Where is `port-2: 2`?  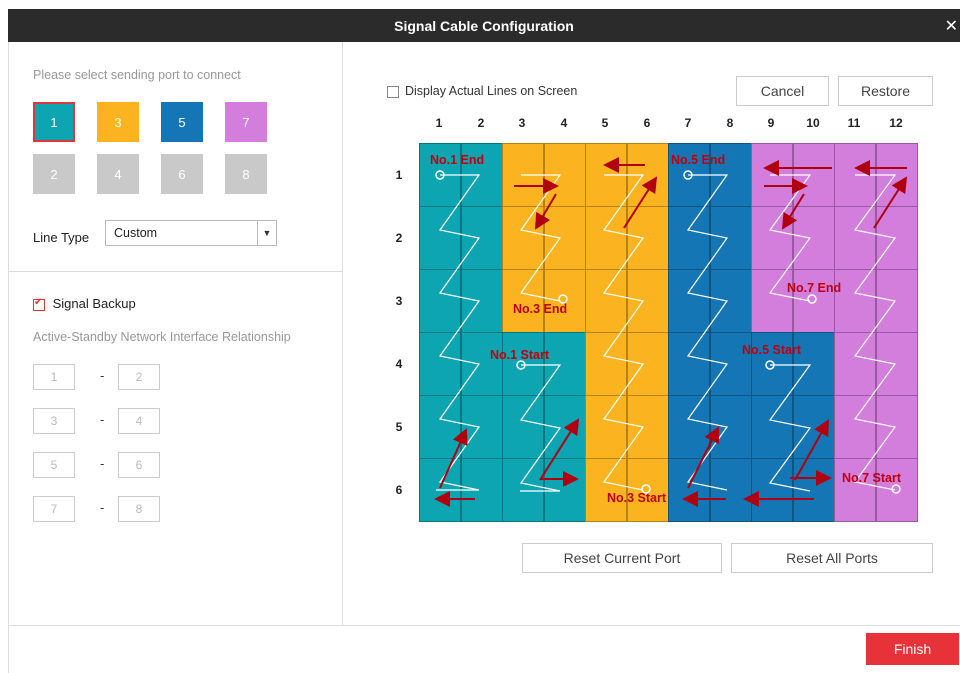
port-2: 2 is located at coordinates (54, 174).